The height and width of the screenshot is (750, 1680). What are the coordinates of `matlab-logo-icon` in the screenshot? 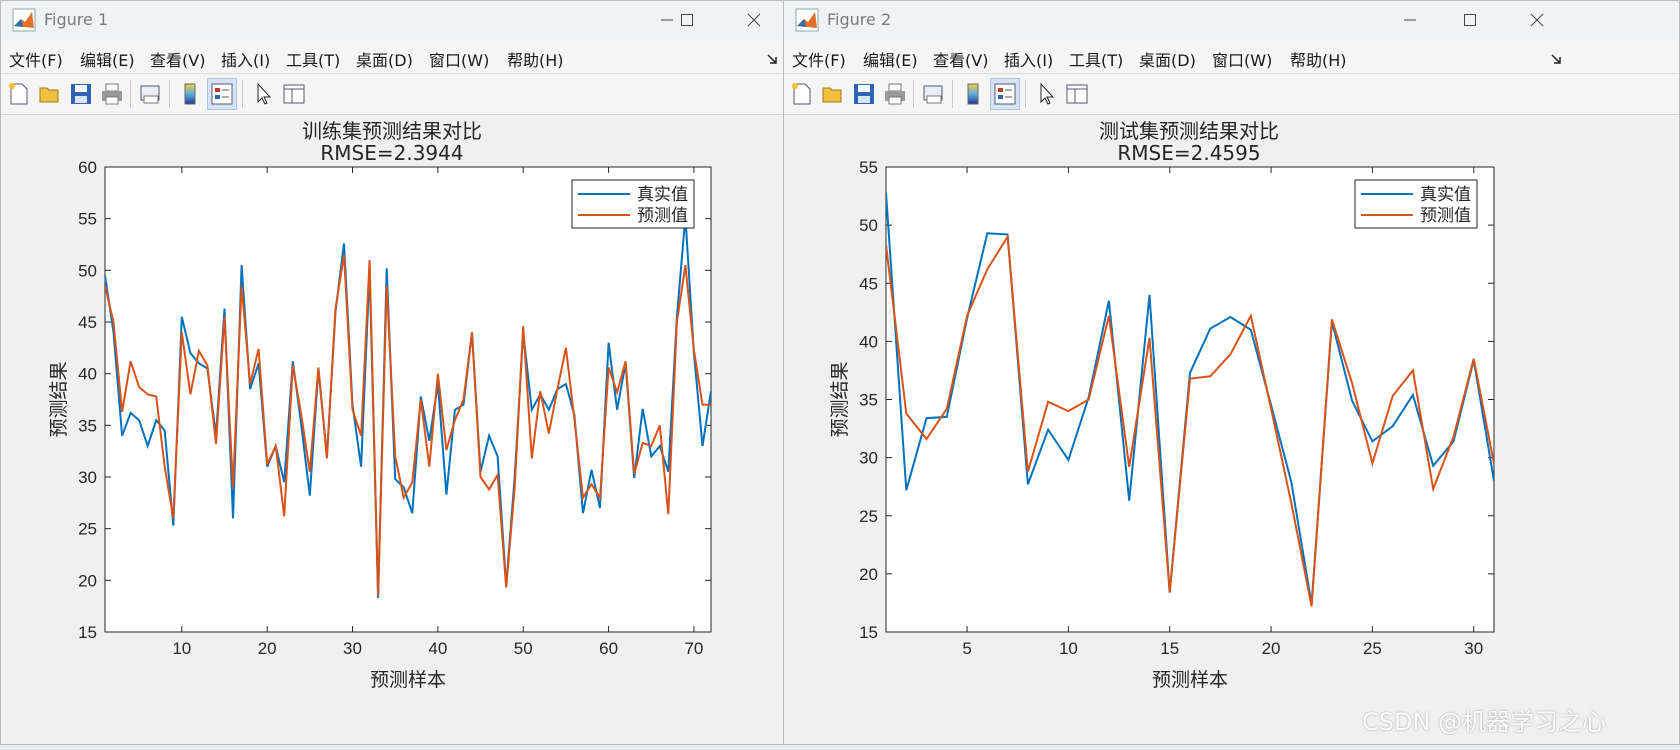 It's located at (807, 20).